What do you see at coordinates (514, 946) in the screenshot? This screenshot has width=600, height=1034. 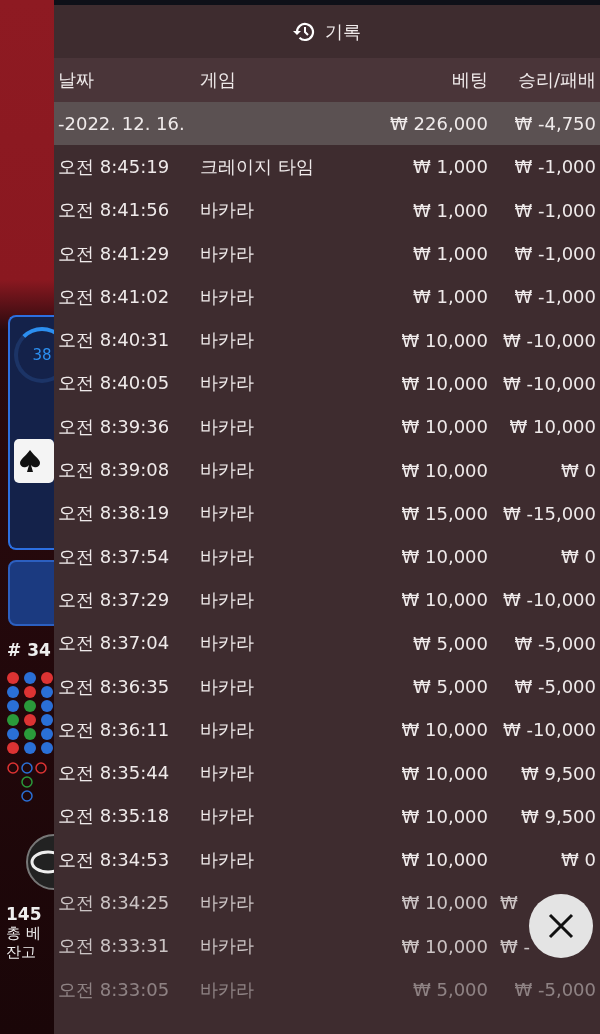 I see `result-cell-text: ₩ -` at bounding box center [514, 946].